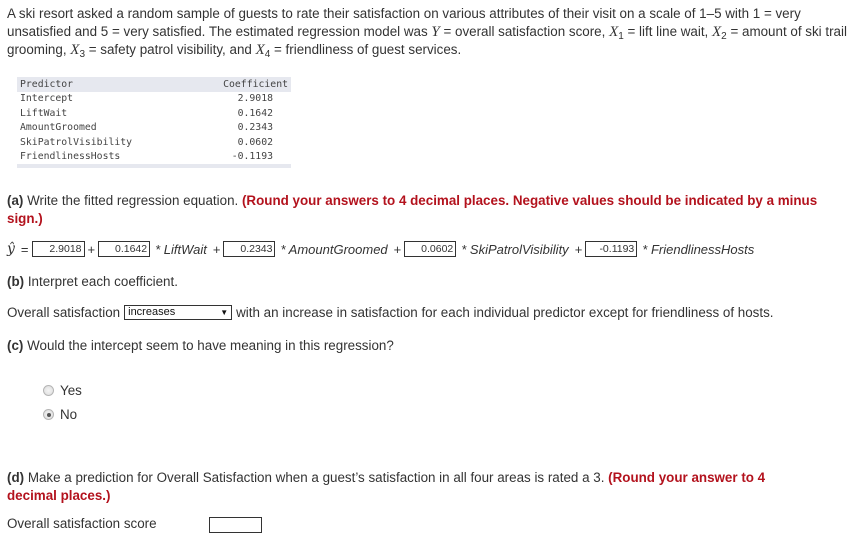 The width and height of the screenshot is (860, 550). Describe the element at coordinates (154, 157) in the screenshot. I see `table-row: FriendlinessHosts -0.1193` at that location.